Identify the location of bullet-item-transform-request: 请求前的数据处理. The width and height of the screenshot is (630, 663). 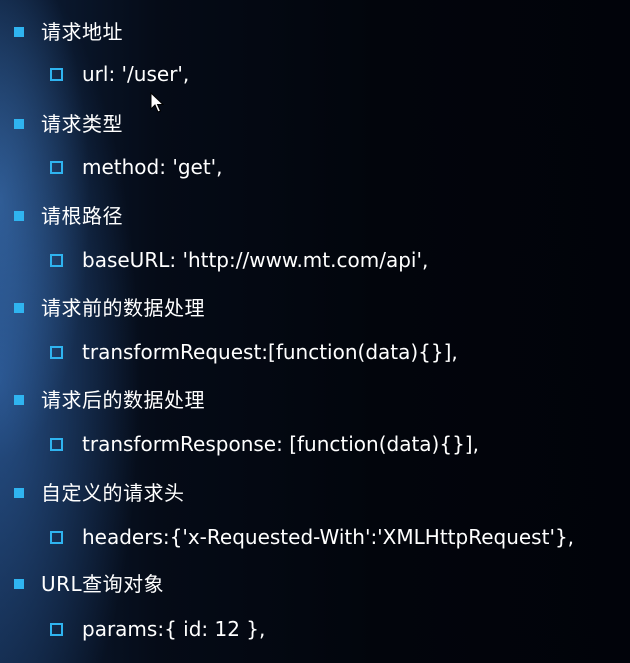
(109, 308).